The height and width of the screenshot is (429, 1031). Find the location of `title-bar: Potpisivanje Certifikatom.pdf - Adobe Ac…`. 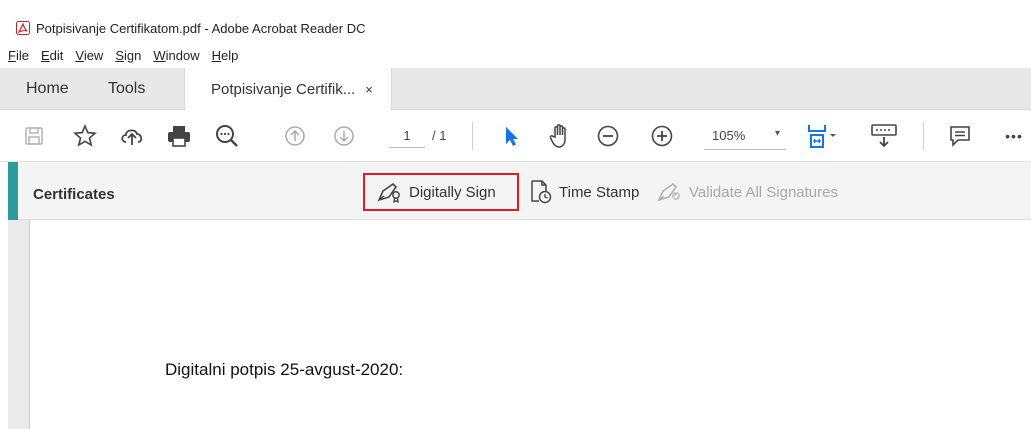

title-bar: Potpisivanje Certifikatom.pdf - Adobe Ac… is located at coordinates (515, 28).